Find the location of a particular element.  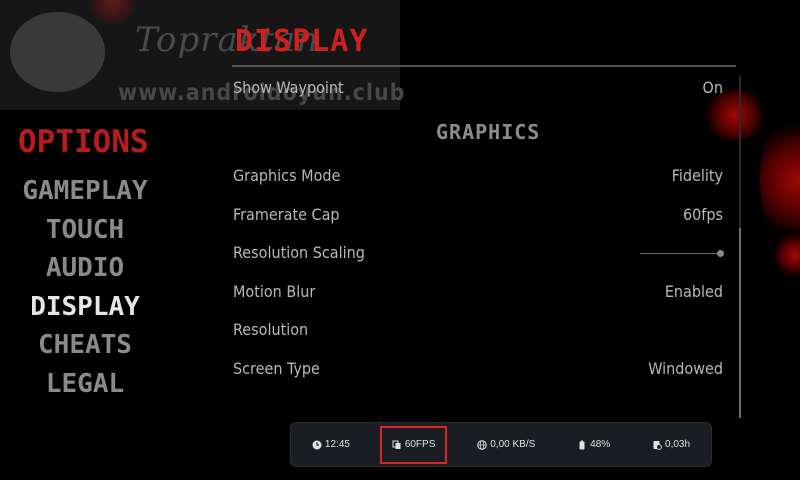

status-time-text: 12:45 is located at coordinates (337, 444).